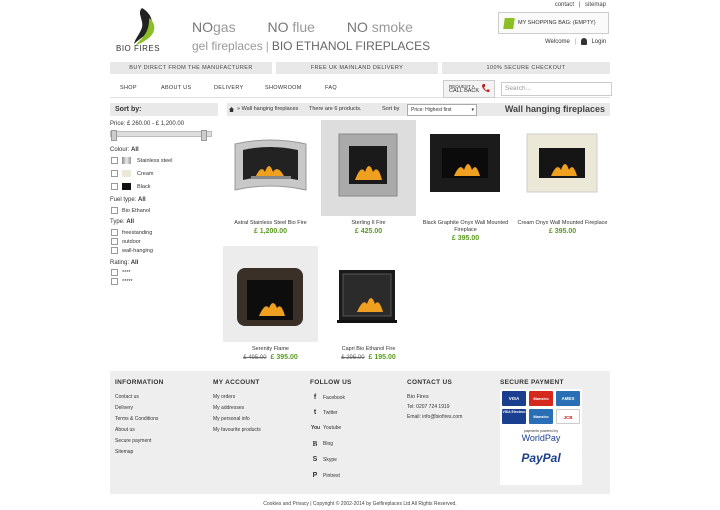  What do you see at coordinates (564, 5) in the screenshot?
I see `contact-link: contact` at bounding box center [564, 5].